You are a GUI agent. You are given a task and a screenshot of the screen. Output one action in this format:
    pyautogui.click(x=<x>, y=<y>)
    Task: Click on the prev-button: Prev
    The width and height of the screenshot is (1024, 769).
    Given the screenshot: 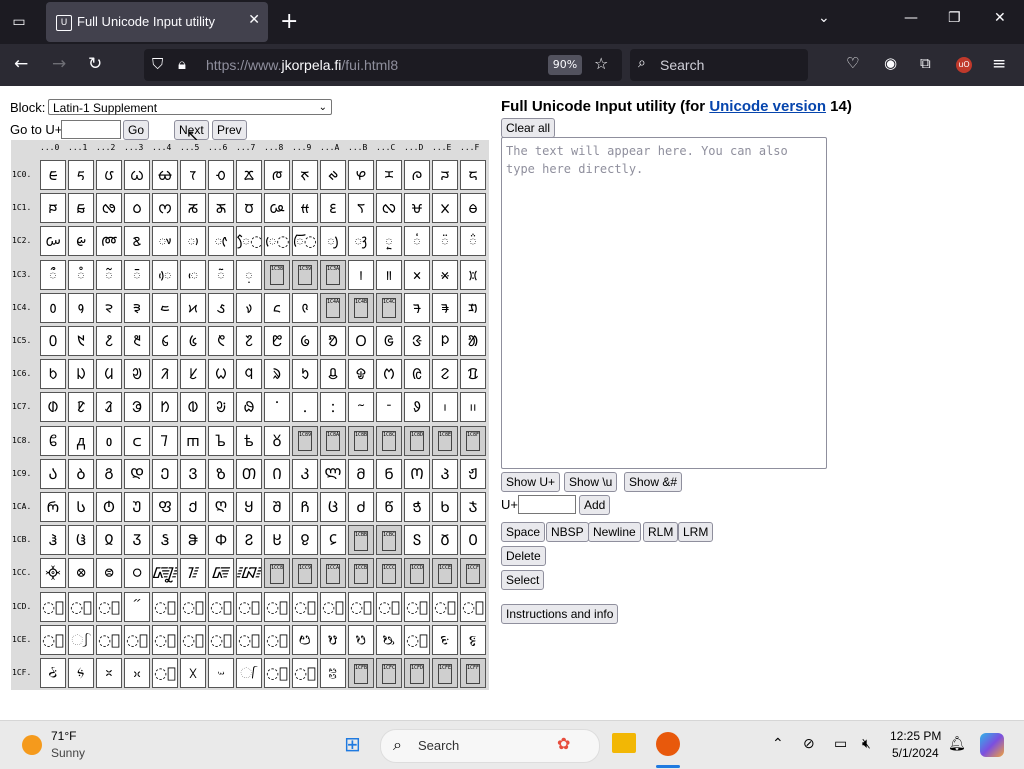 What is the action you would take?
    pyautogui.click(x=229, y=130)
    